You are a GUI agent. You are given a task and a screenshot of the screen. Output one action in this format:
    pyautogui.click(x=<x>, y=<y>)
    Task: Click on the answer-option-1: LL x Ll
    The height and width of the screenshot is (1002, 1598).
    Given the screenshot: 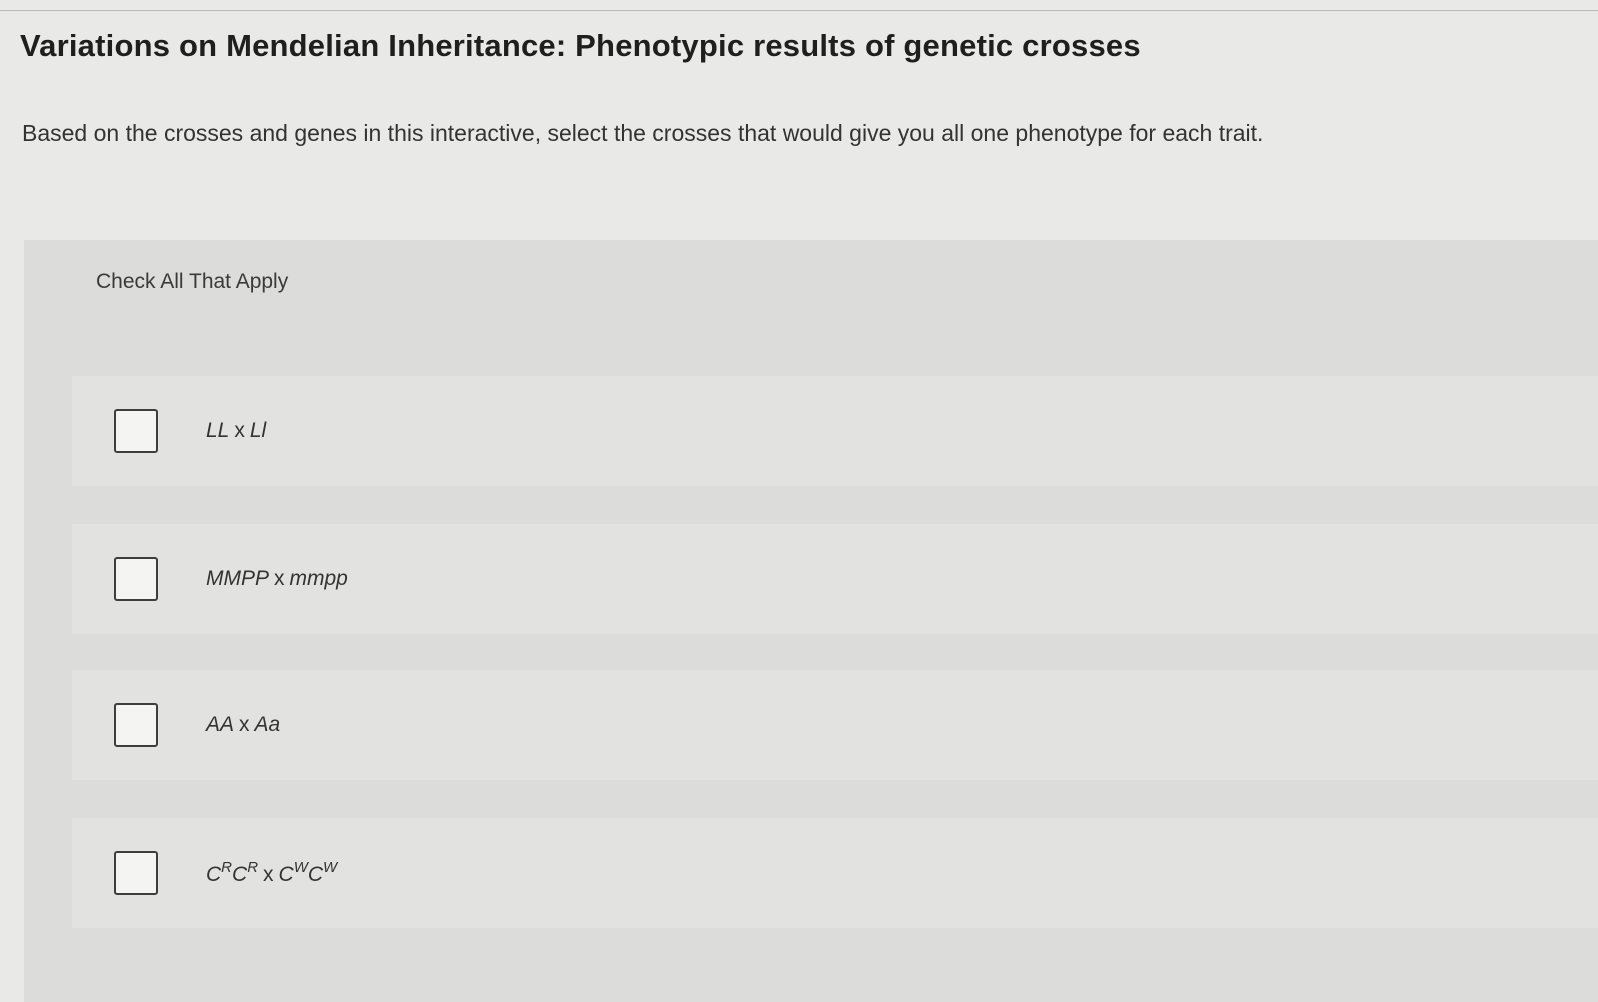 What is the action you would take?
    pyautogui.click(x=835, y=431)
    